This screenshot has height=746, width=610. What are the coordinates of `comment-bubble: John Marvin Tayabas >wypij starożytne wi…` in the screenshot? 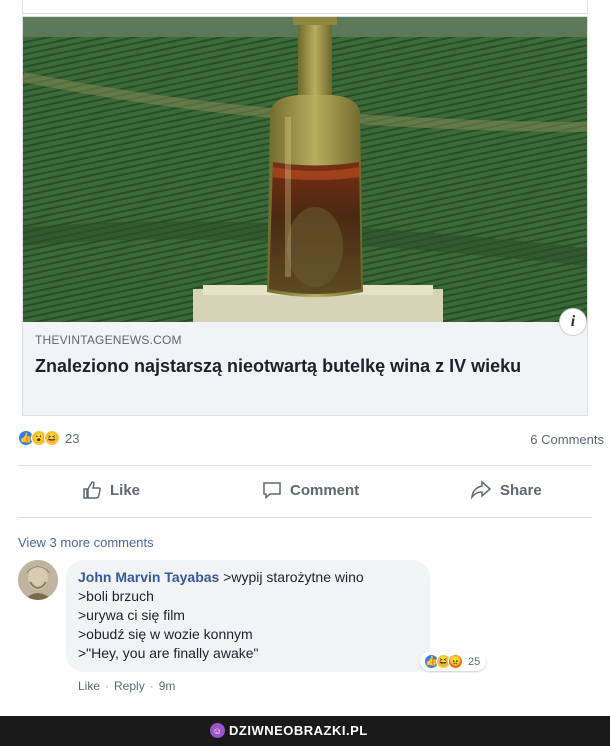 It's located at (248, 616).